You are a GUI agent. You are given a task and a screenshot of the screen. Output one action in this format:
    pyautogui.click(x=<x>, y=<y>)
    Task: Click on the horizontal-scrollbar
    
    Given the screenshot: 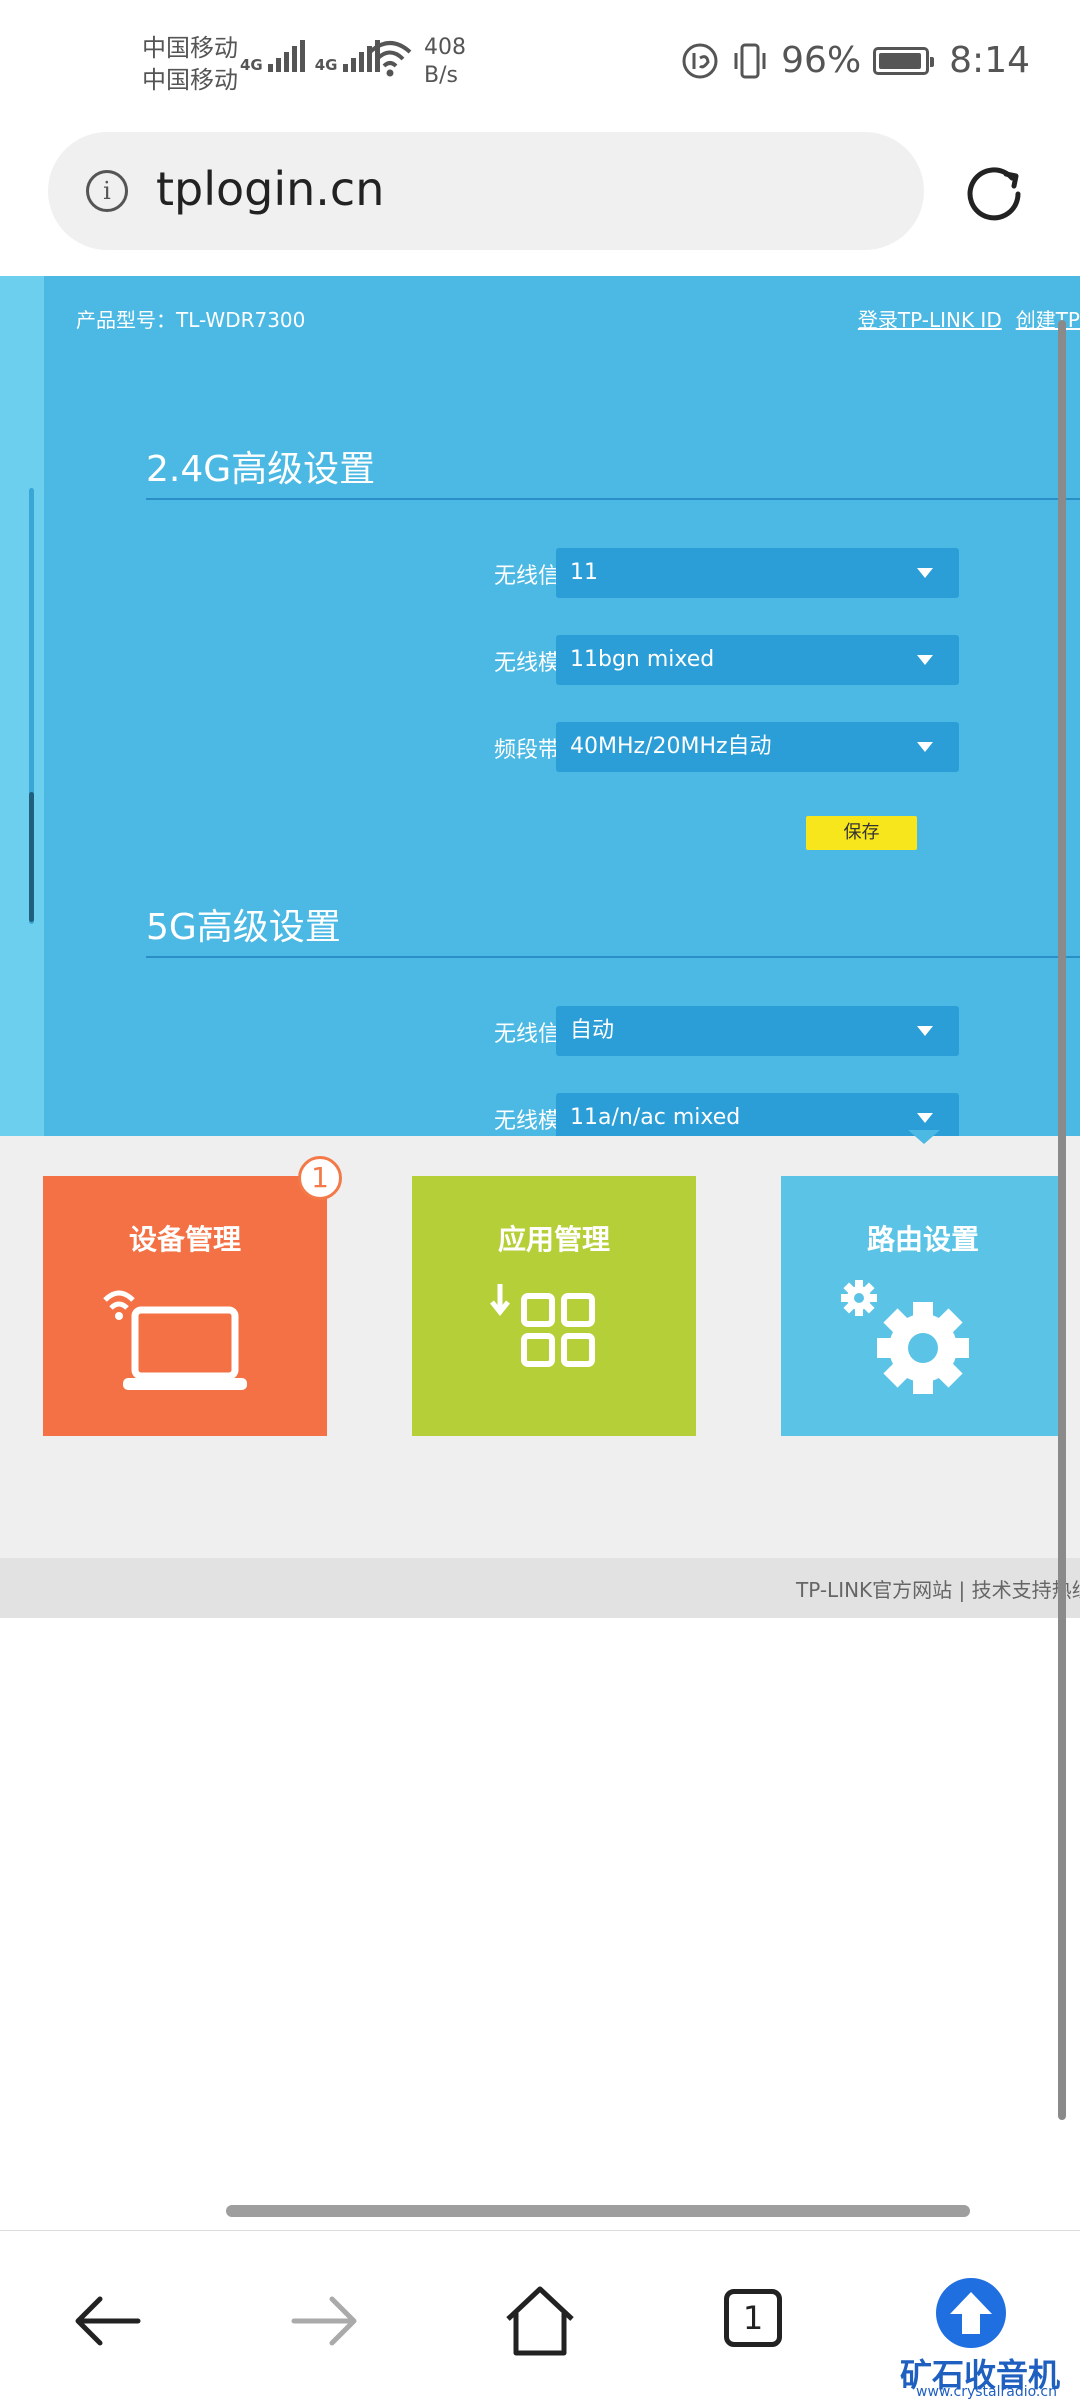 What is the action you would take?
    pyautogui.click(x=598, y=2211)
    